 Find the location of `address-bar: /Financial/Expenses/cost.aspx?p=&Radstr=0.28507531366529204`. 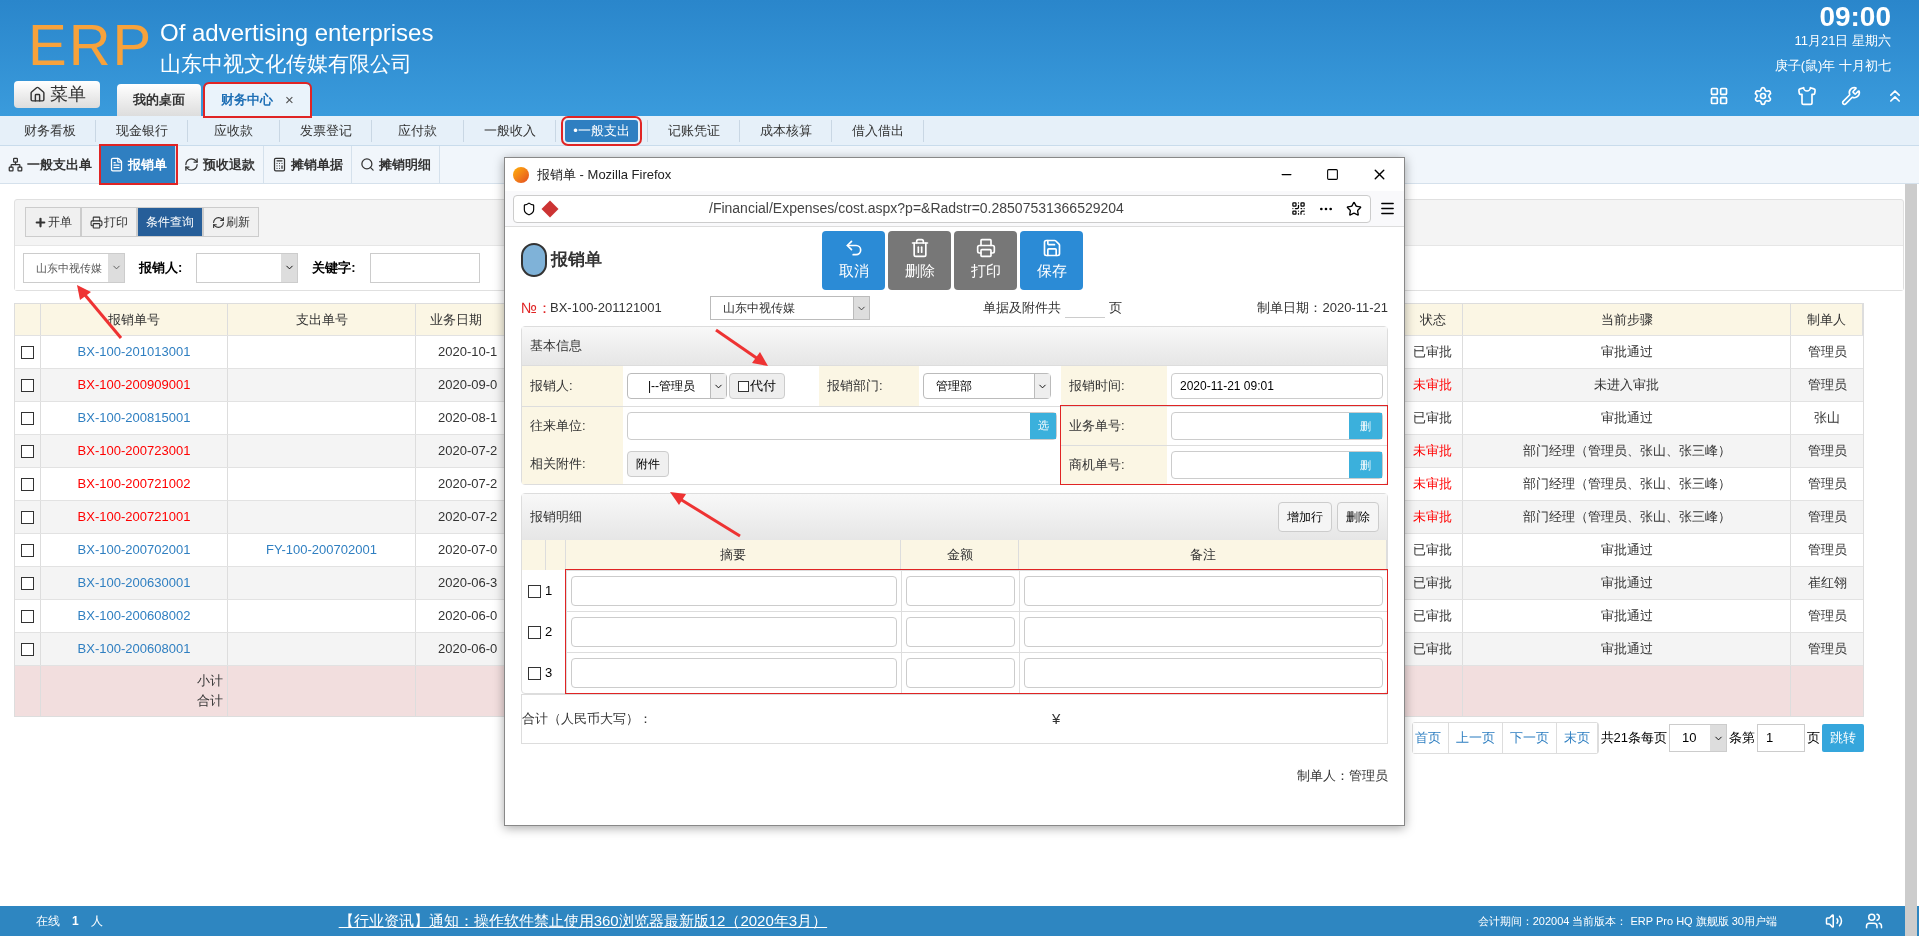

address-bar: /Financial/Expenses/cost.aspx?p=&Radstr=0.28507531366529204 is located at coordinates (942, 208).